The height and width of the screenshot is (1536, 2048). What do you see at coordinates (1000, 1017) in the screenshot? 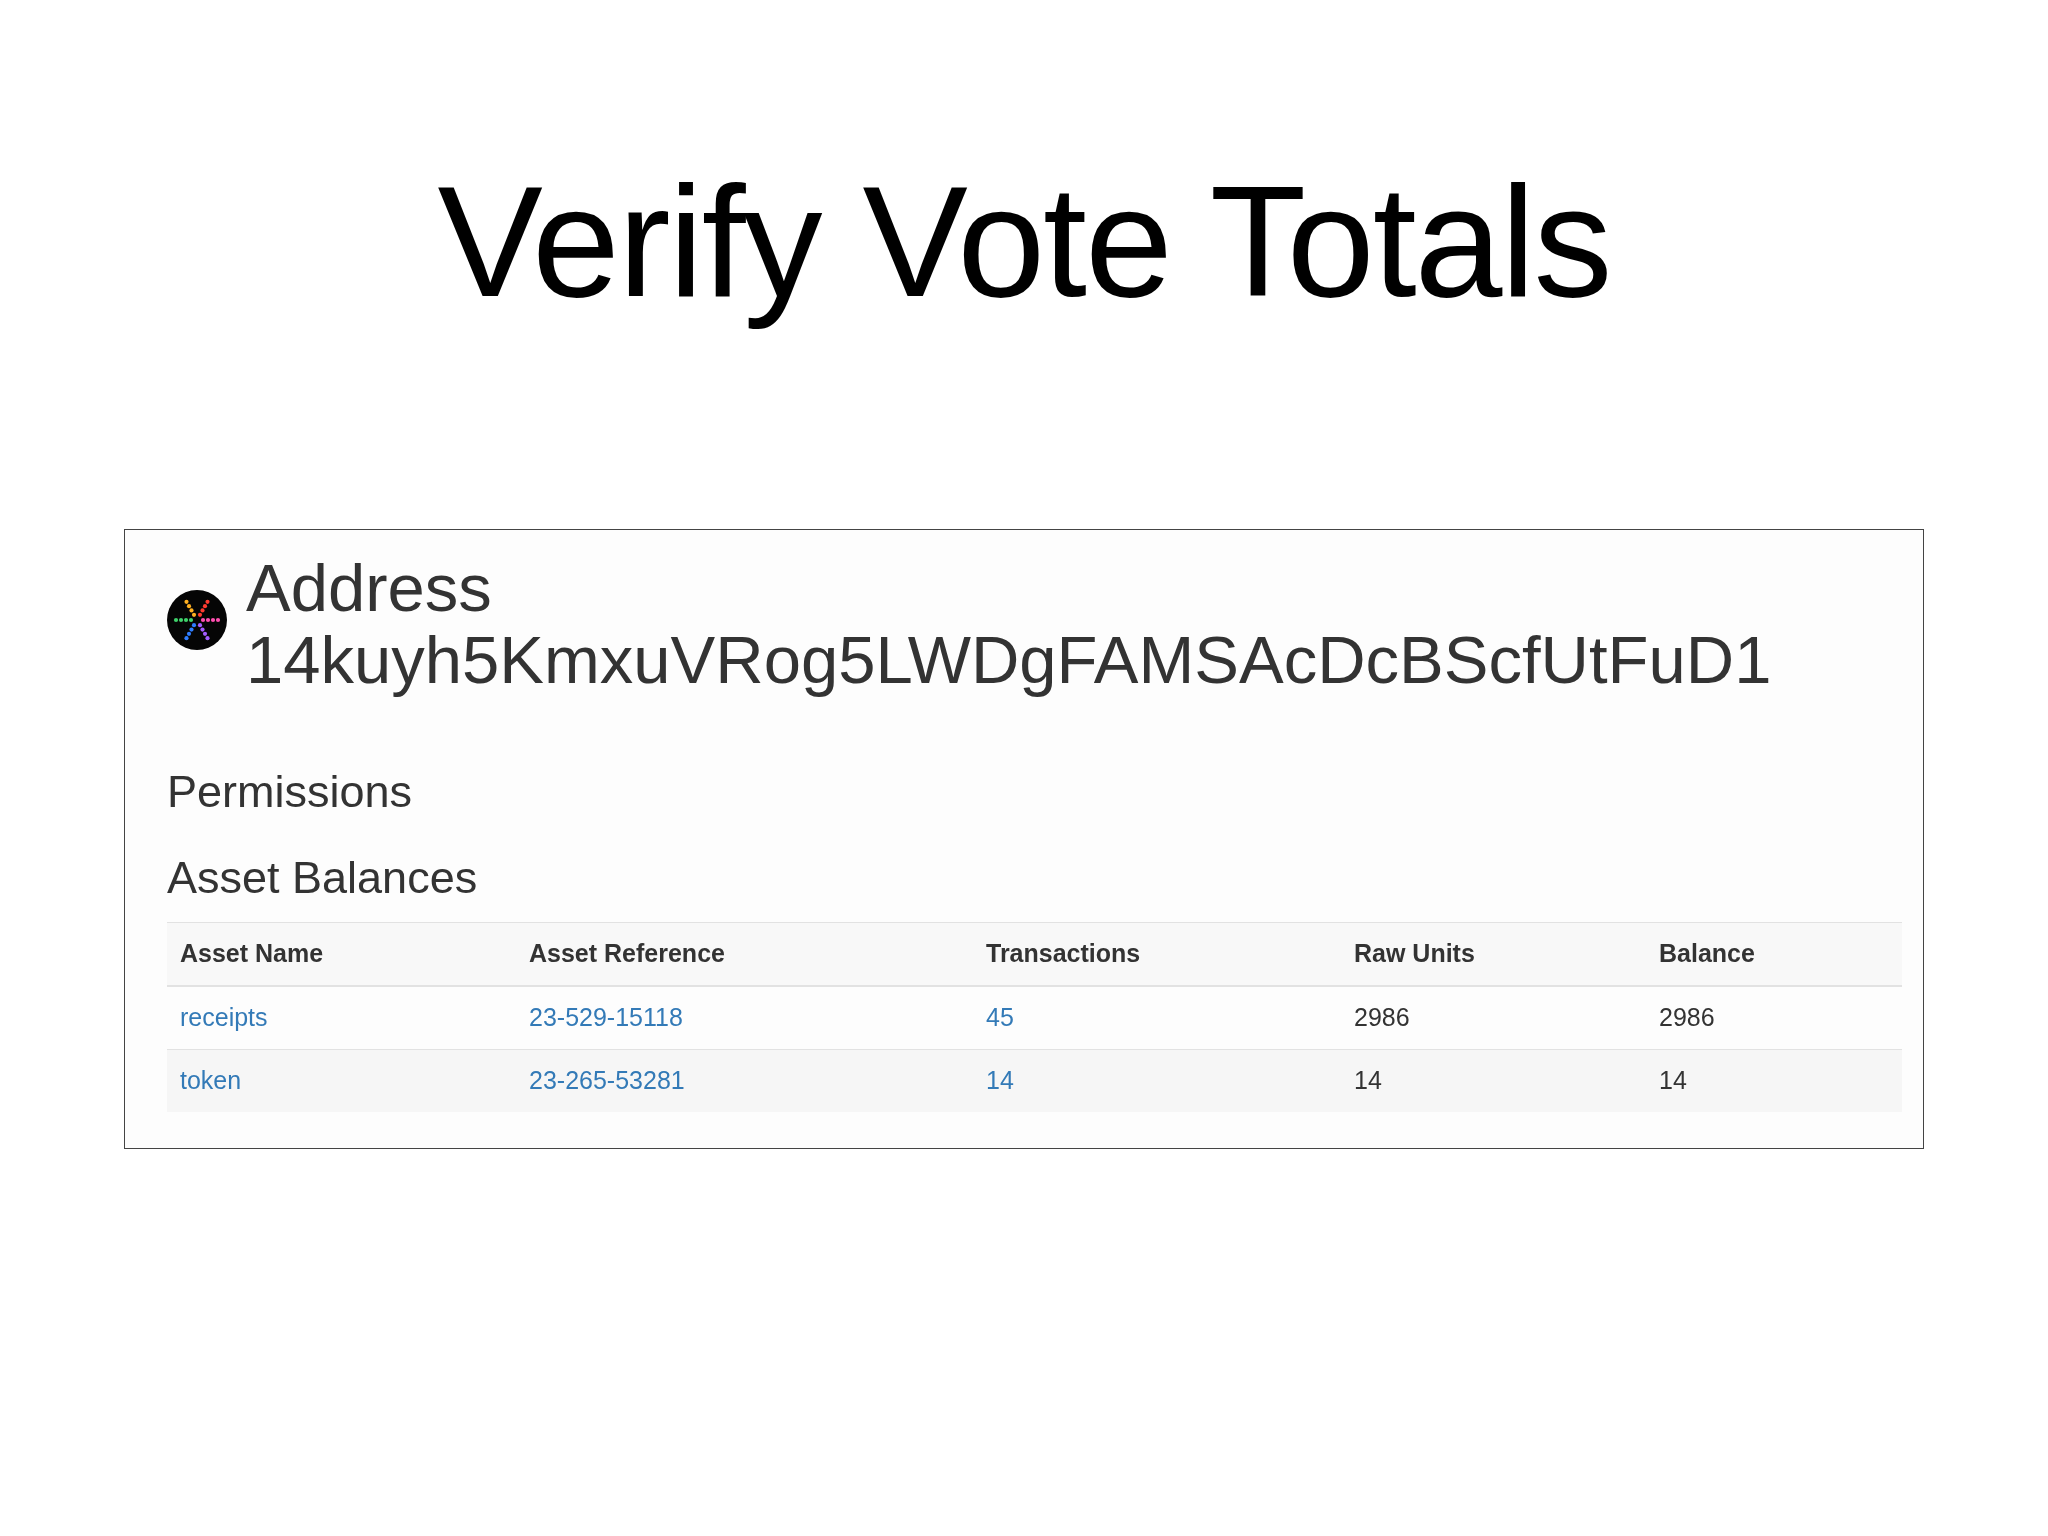
I see `table-link: 45` at bounding box center [1000, 1017].